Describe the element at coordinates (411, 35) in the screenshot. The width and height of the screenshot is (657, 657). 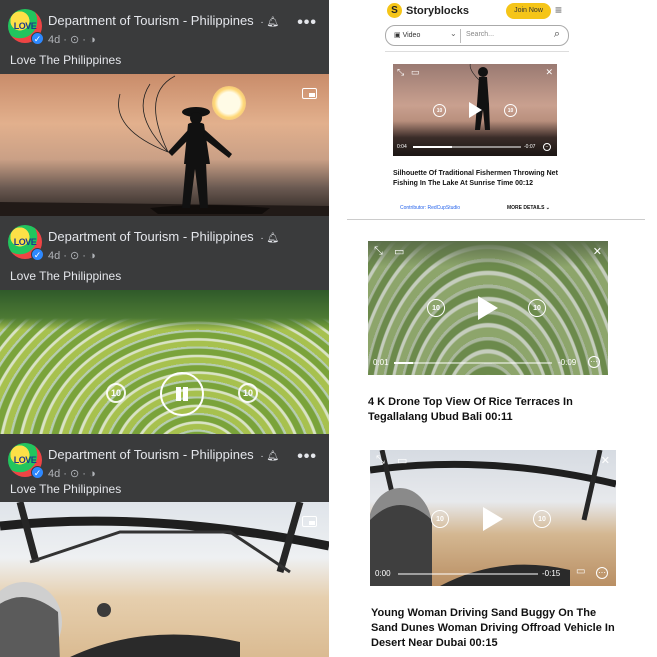
I see `category-value: Video` at that location.